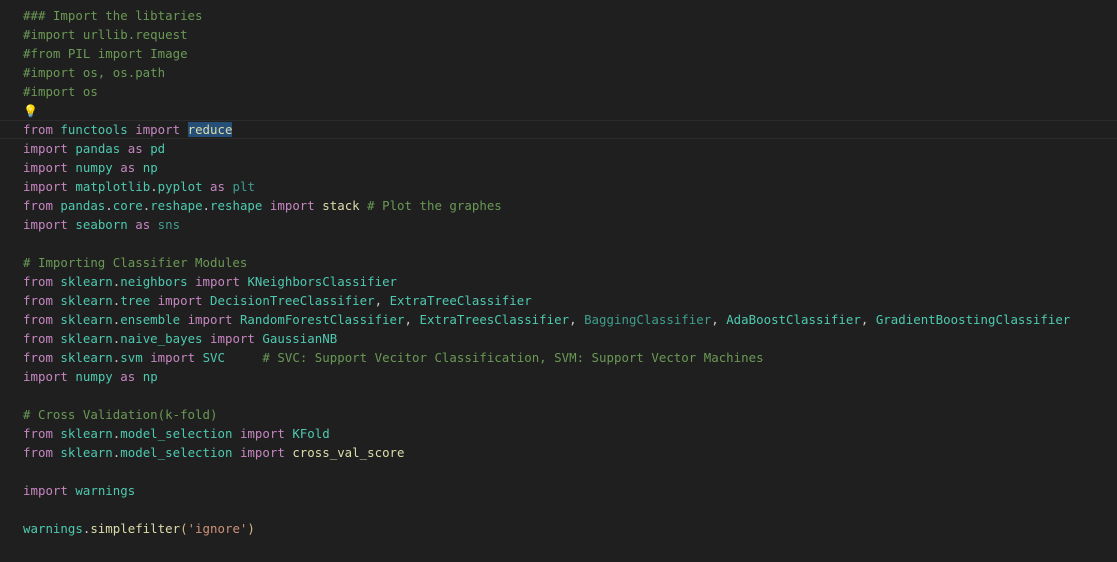 The height and width of the screenshot is (562, 1117). What do you see at coordinates (214, 357) in the screenshot?
I see `code-token: SVC` at bounding box center [214, 357].